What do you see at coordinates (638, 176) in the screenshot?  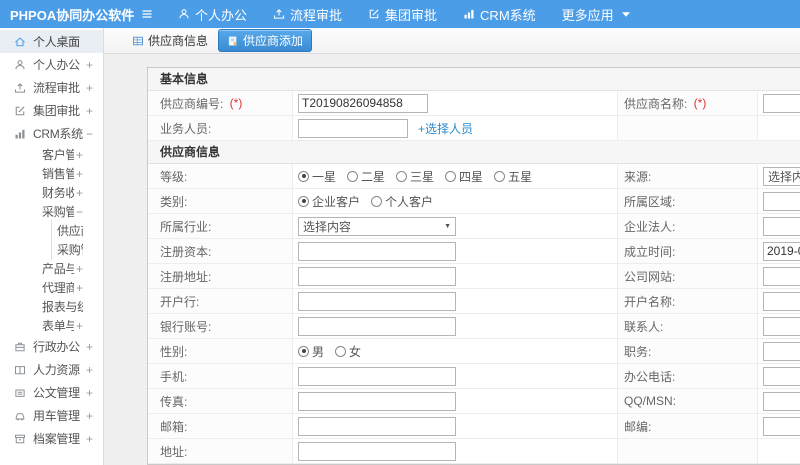 I see `field-label: 来源:` at bounding box center [638, 176].